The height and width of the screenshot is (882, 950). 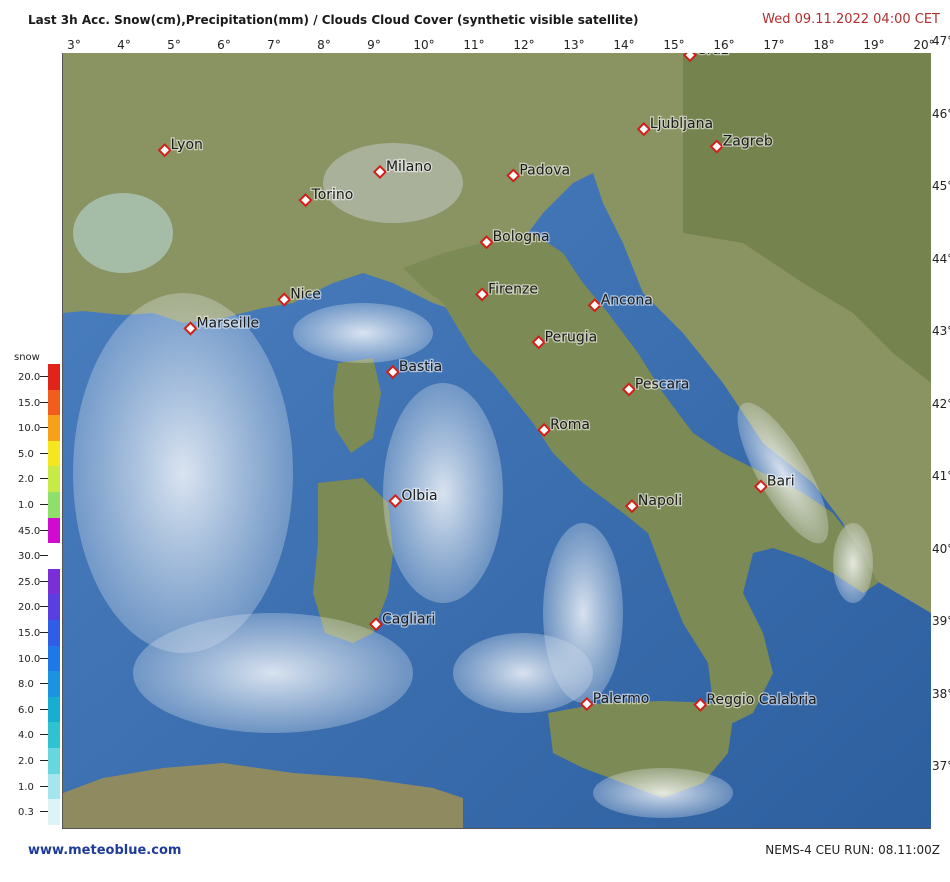 I want to click on longitude-tick: 7°, so click(x=274, y=45).